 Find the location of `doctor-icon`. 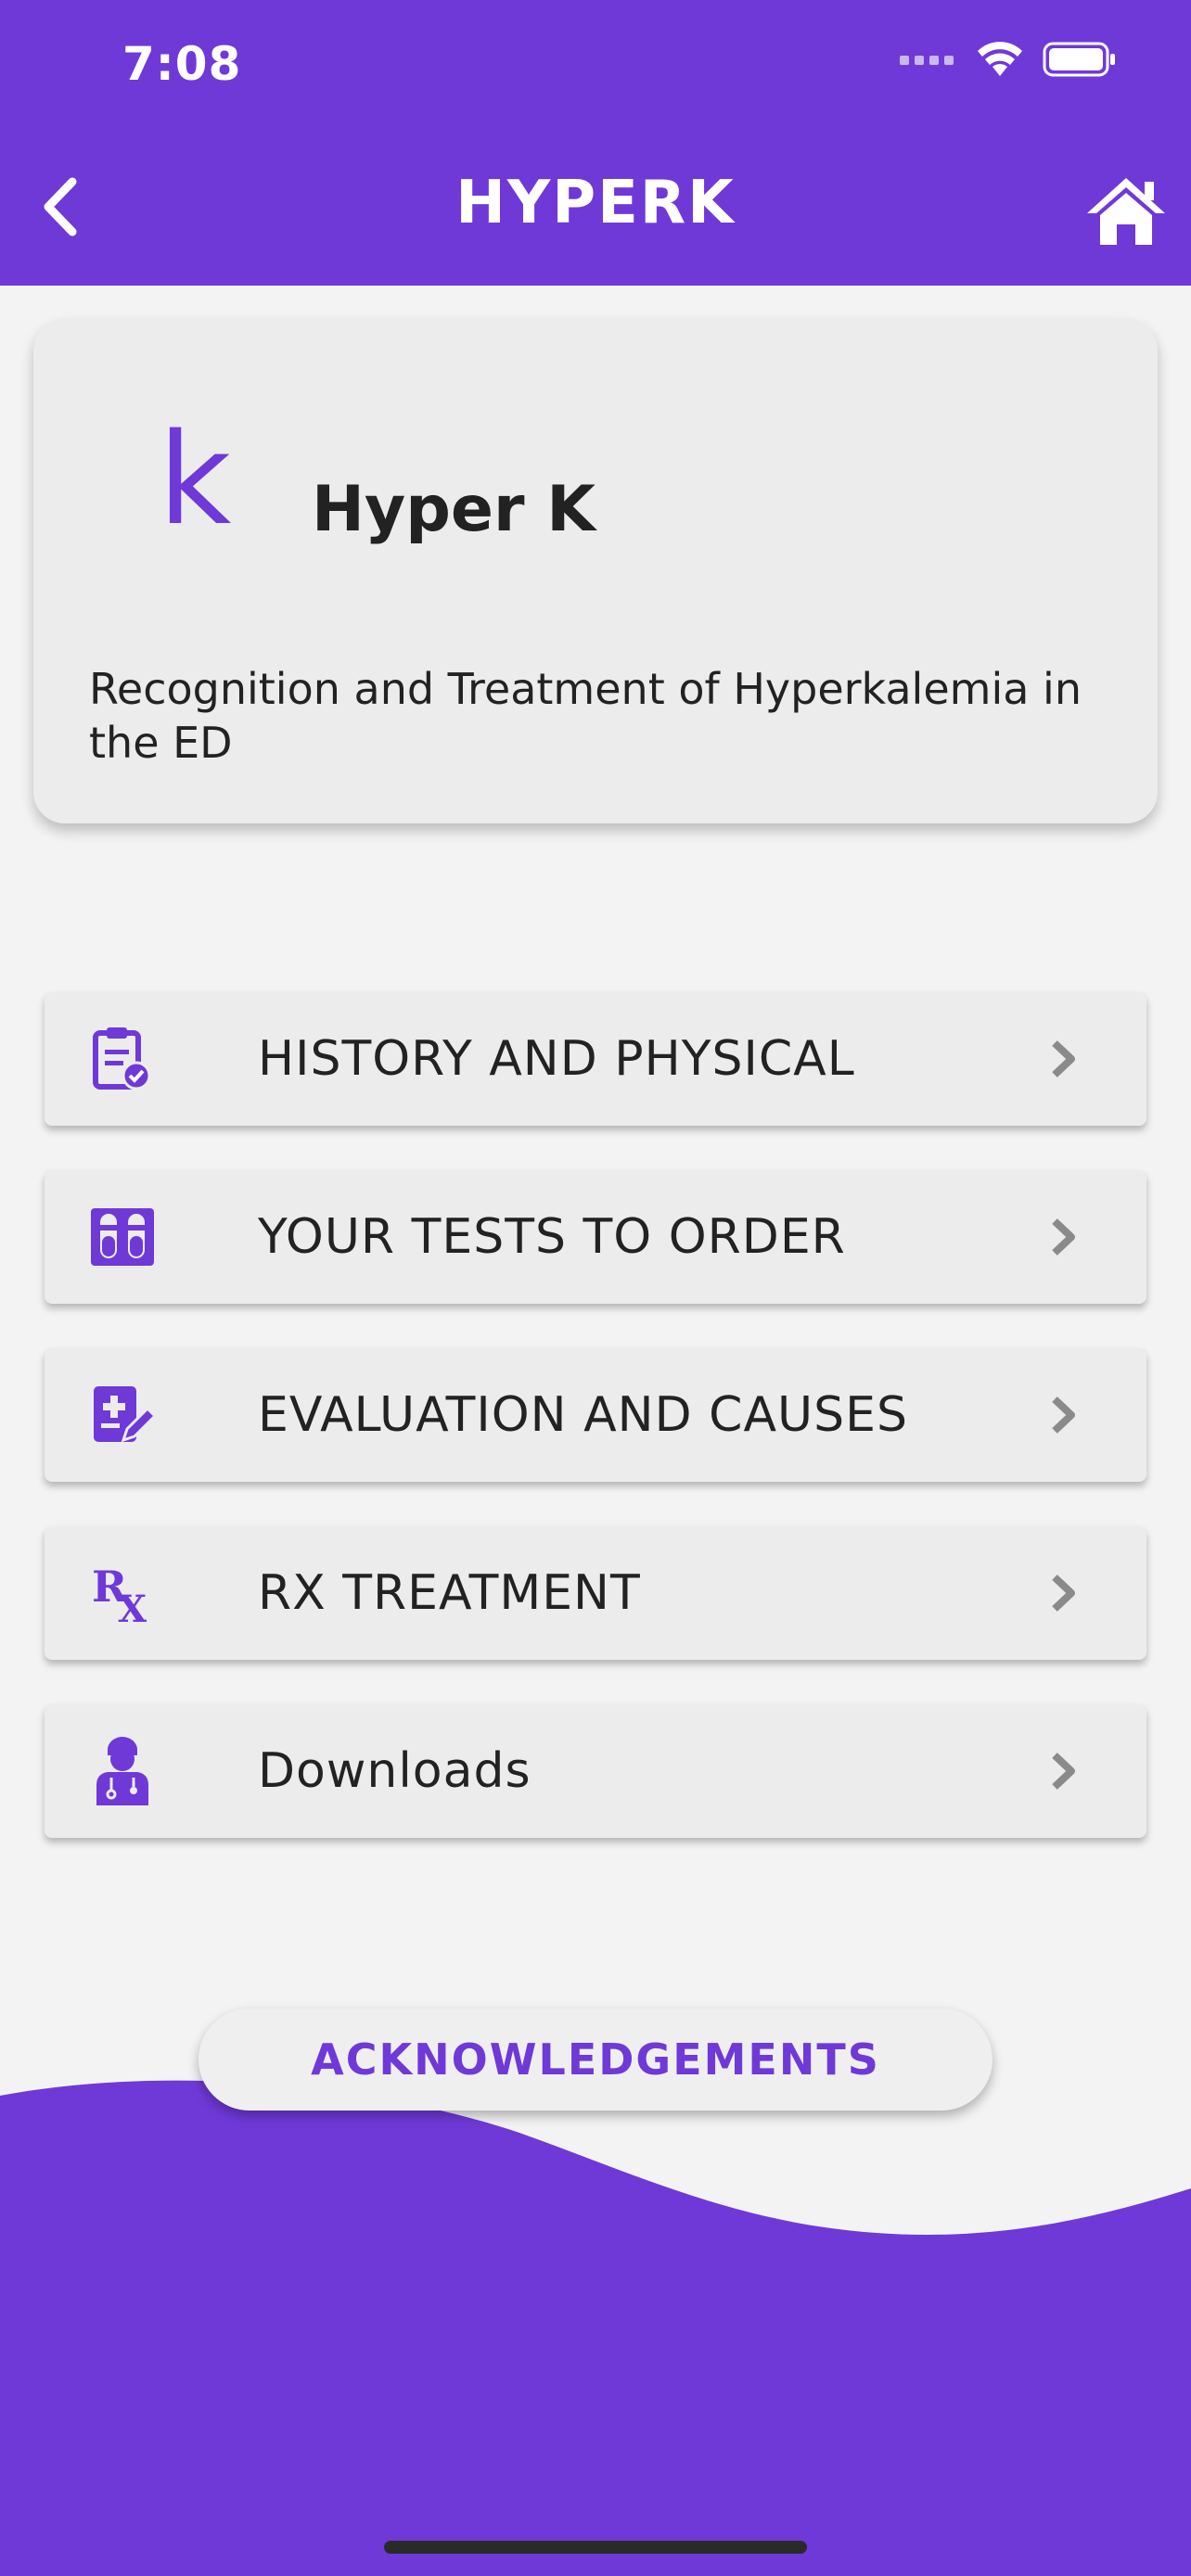

doctor-icon is located at coordinates (122, 1771).